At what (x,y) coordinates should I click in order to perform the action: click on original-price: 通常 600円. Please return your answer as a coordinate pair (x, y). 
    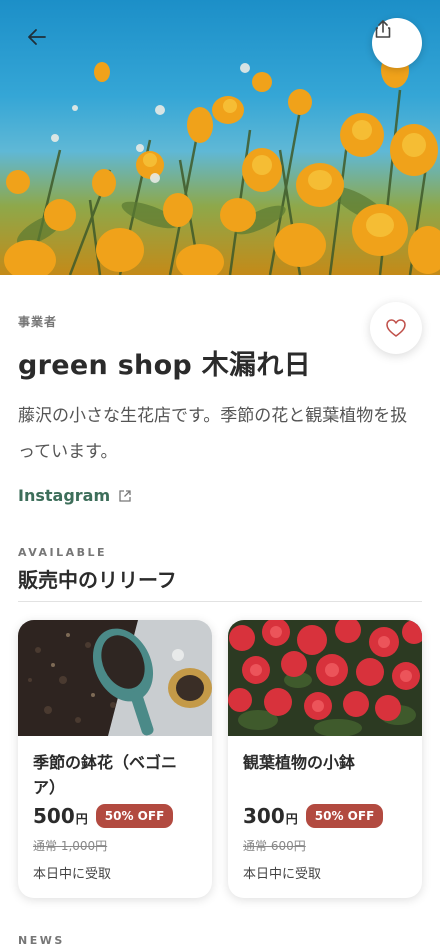
    Looking at the image, I should click on (274, 846).